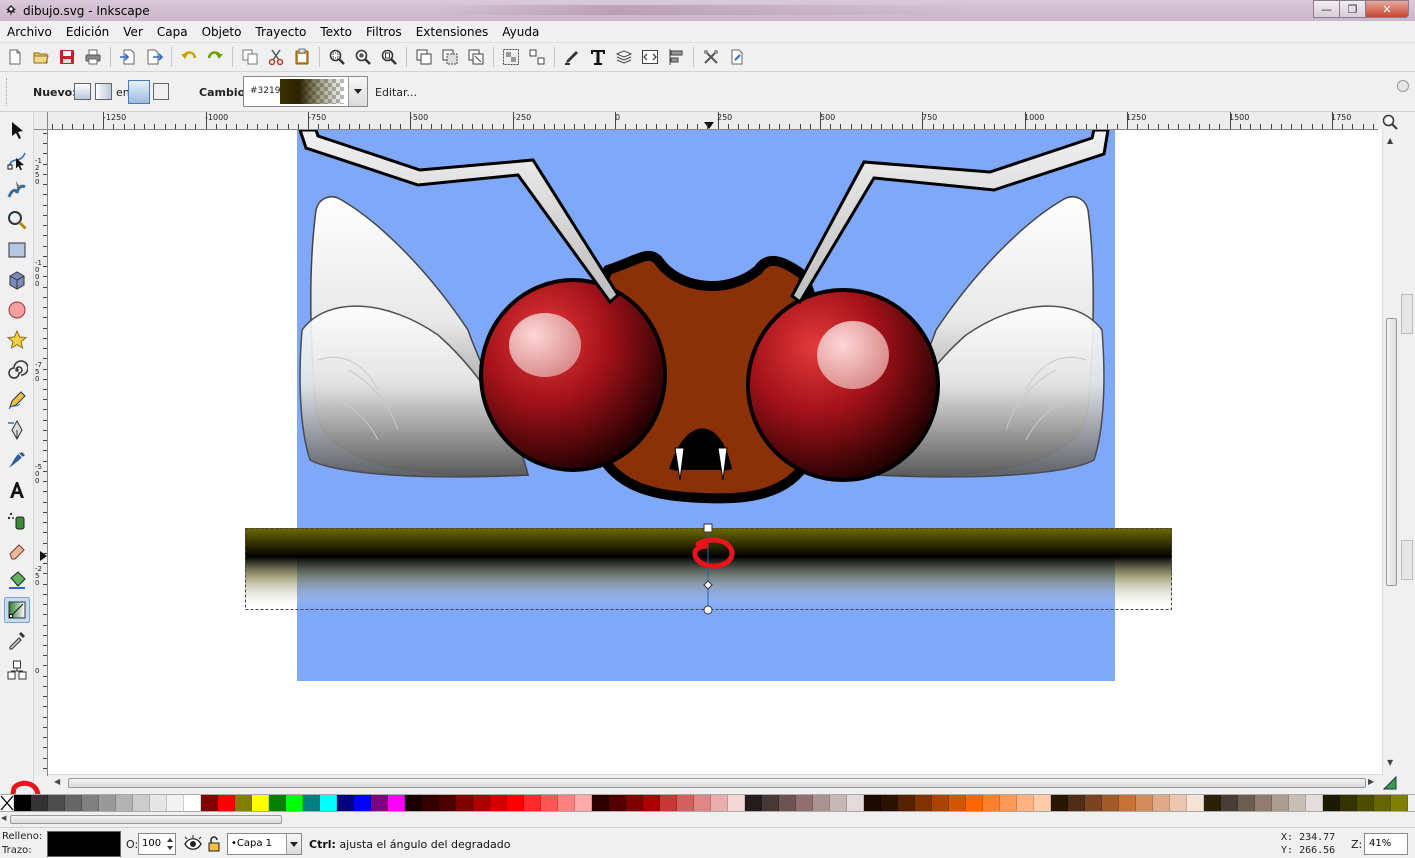 This screenshot has width=1415, height=858. What do you see at coordinates (650, 57) in the screenshot?
I see `xml-editor-icon` at bounding box center [650, 57].